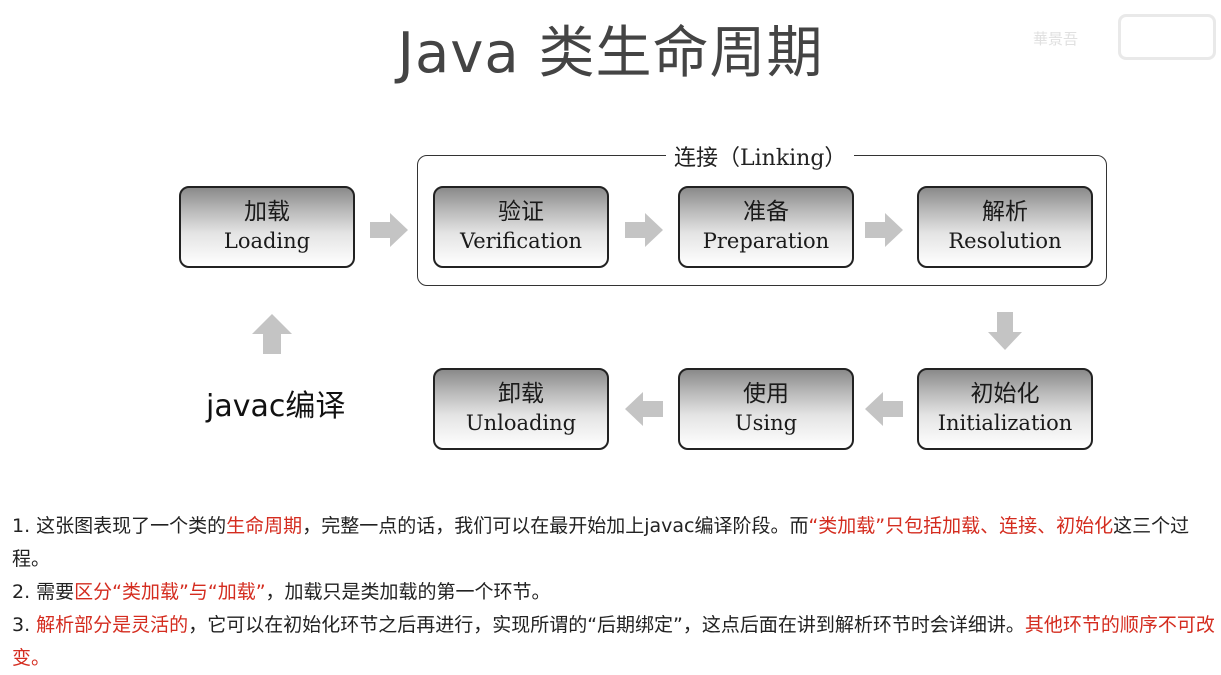  Describe the element at coordinates (766, 409) in the screenshot. I see `stage-box-using: 使用 Using` at that location.